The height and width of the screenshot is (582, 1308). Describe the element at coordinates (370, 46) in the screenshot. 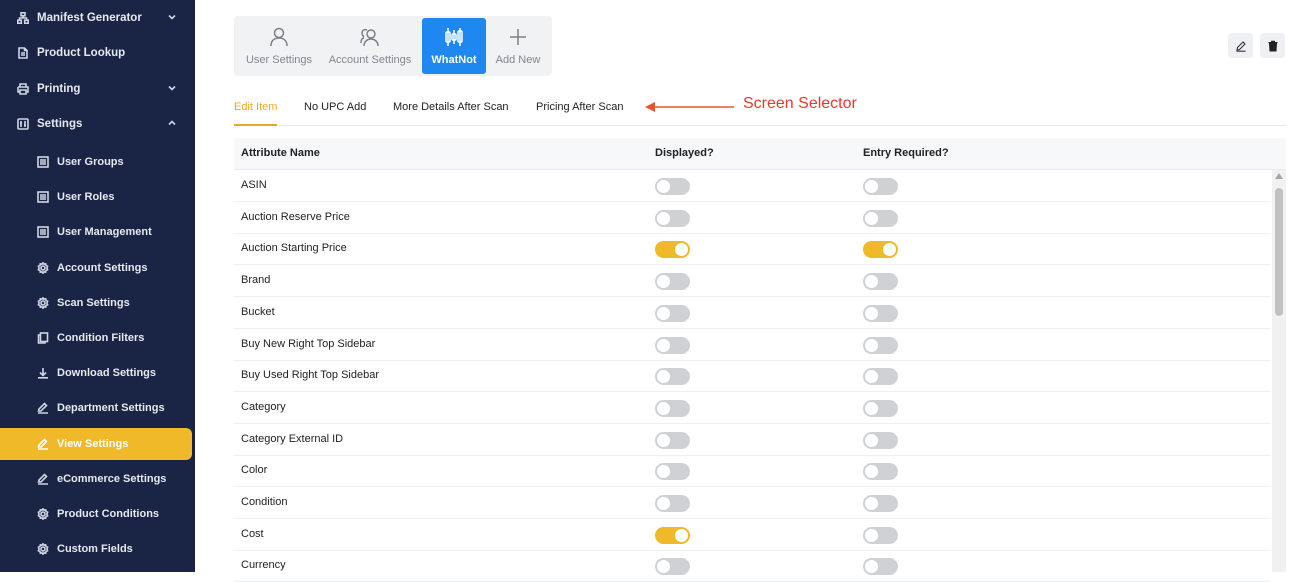

I see `tool-account-settings: Account Settings` at that location.